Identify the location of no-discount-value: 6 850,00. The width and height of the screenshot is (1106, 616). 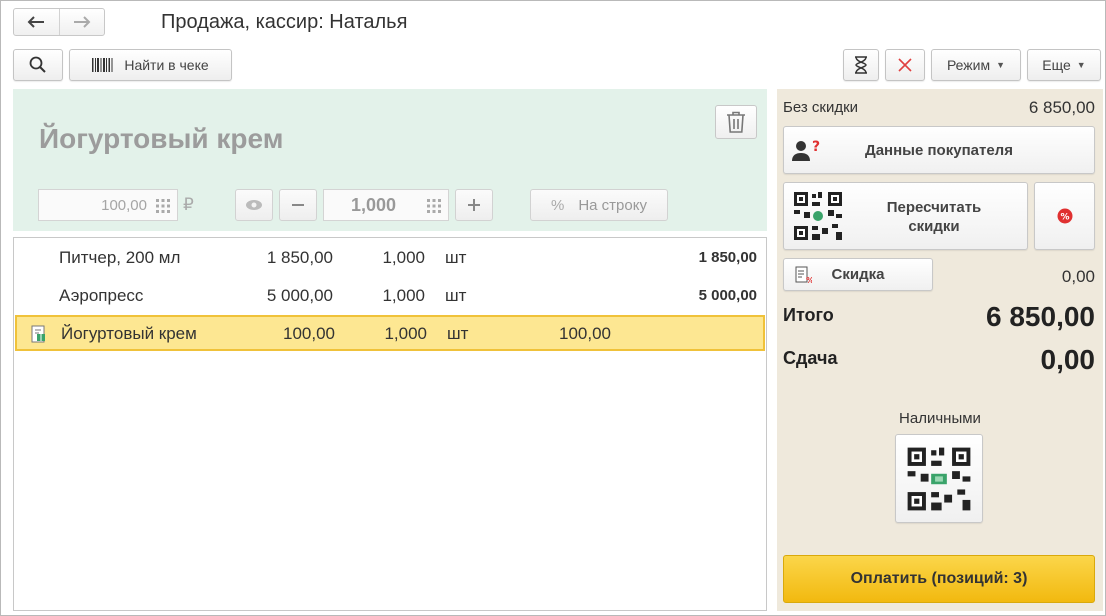
(1061, 107).